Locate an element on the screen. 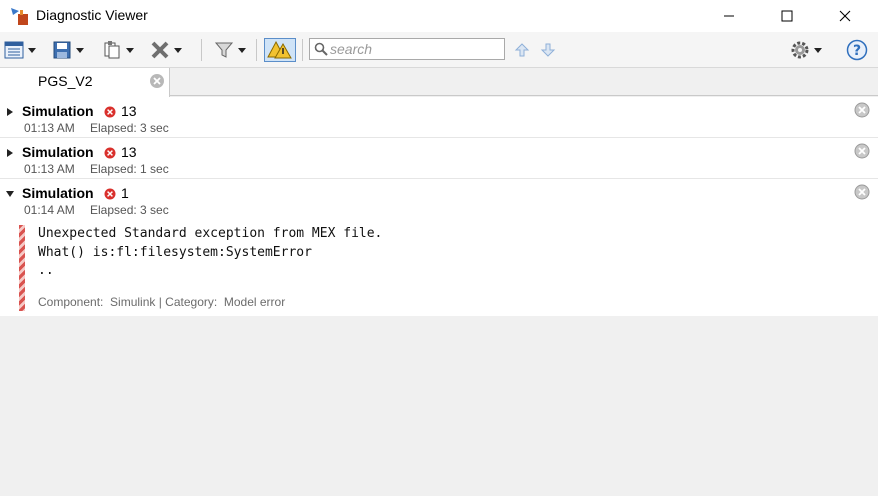  gear-icon is located at coordinates (800, 50).